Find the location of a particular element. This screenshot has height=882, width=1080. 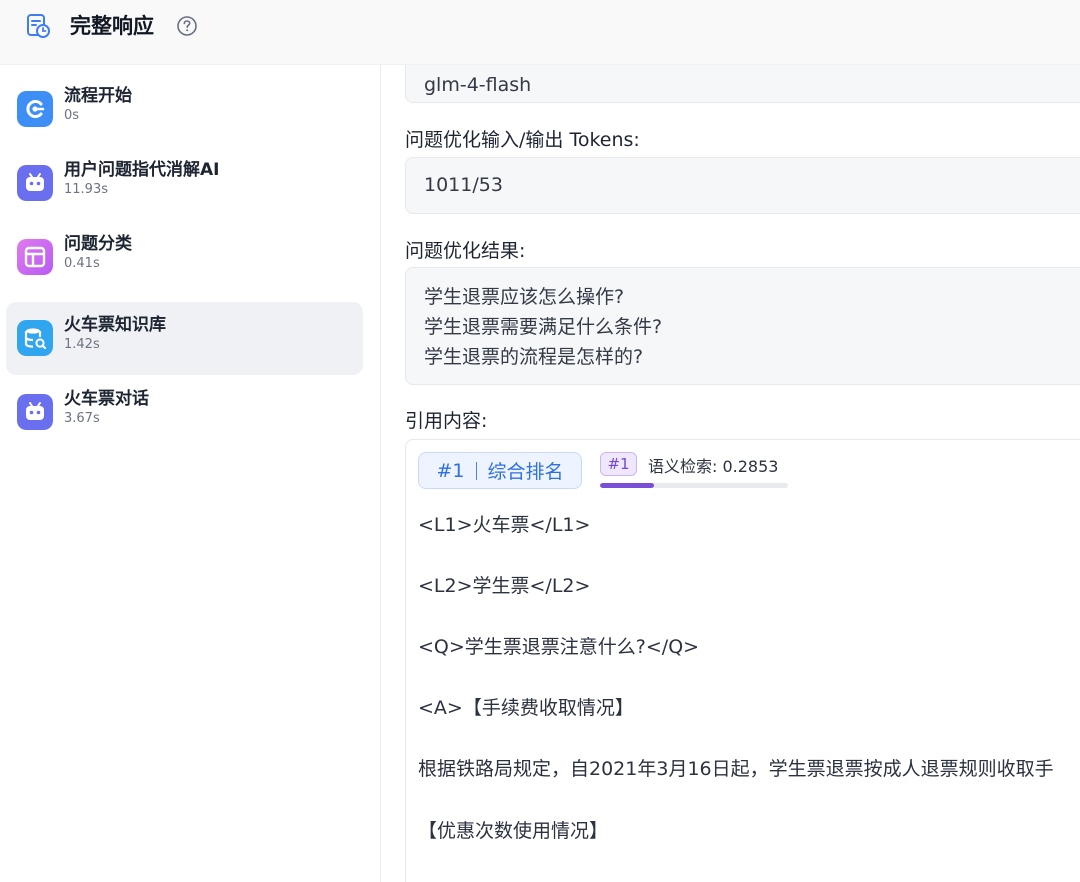

header: 完整响应 is located at coordinates (540, 32).